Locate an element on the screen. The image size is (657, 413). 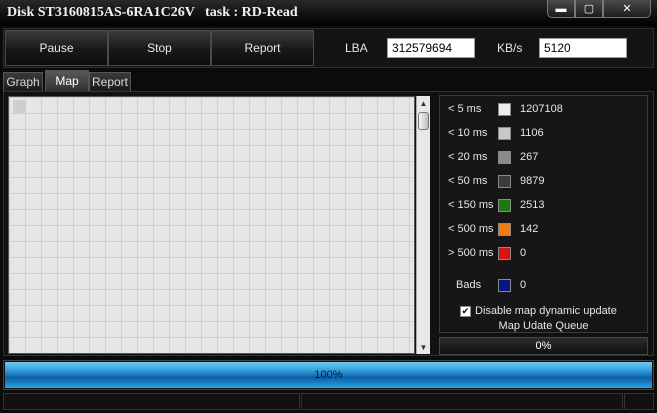
legend-row: < 20 ms 267 is located at coordinates (544, 158).